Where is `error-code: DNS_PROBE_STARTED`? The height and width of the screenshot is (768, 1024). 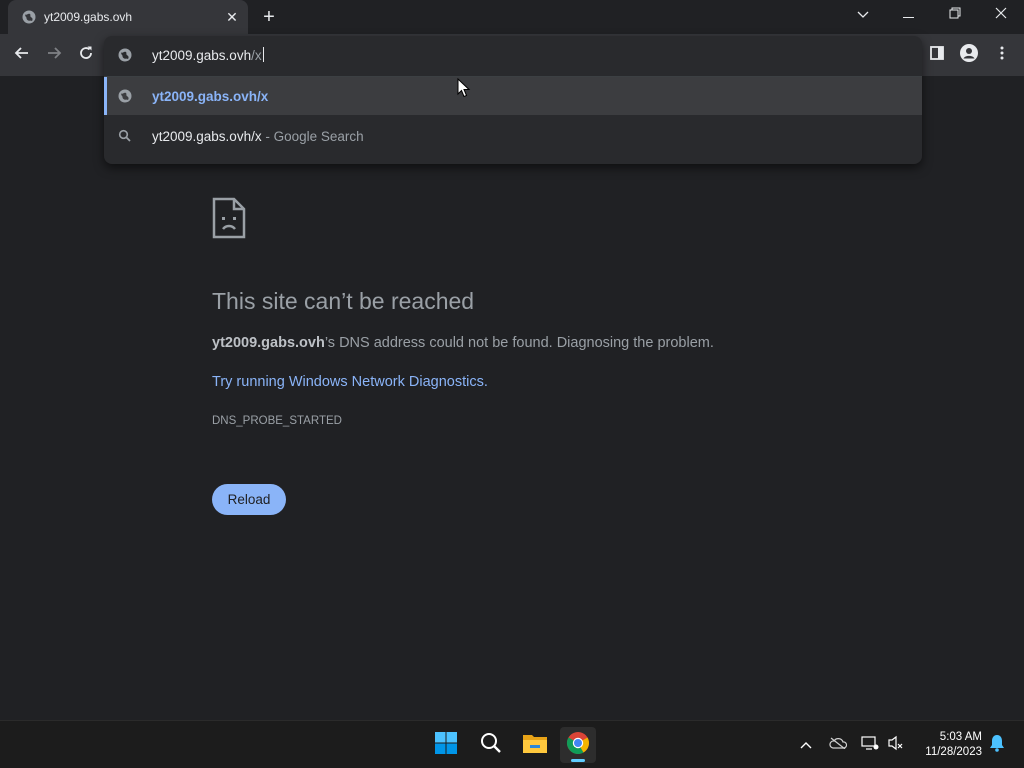 error-code: DNS_PROBE_STARTED is located at coordinates (277, 421).